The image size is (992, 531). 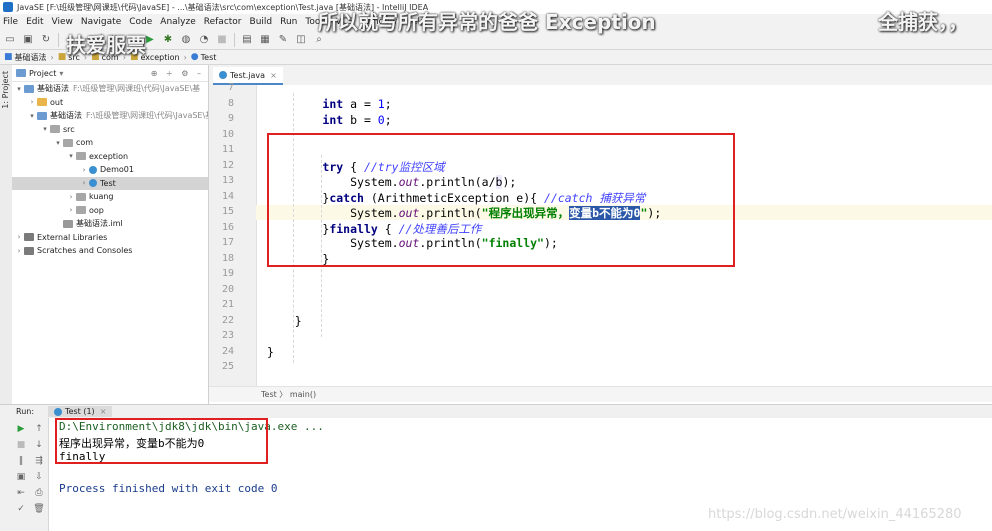 What do you see at coordinates (204, 40) in the screenshot?
I see `profile-icon: ◔` at bounding box center [204, 40].